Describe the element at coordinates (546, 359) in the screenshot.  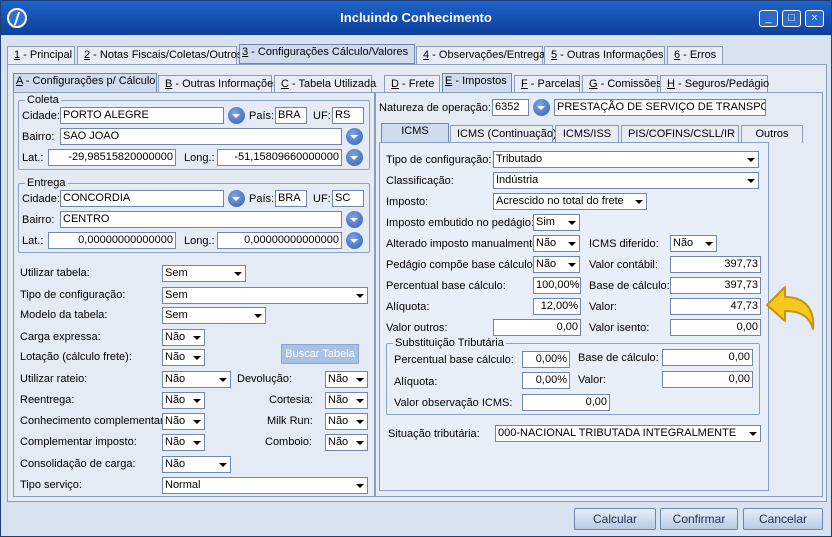
I see `st-perc-input: 0,00%` at that location.